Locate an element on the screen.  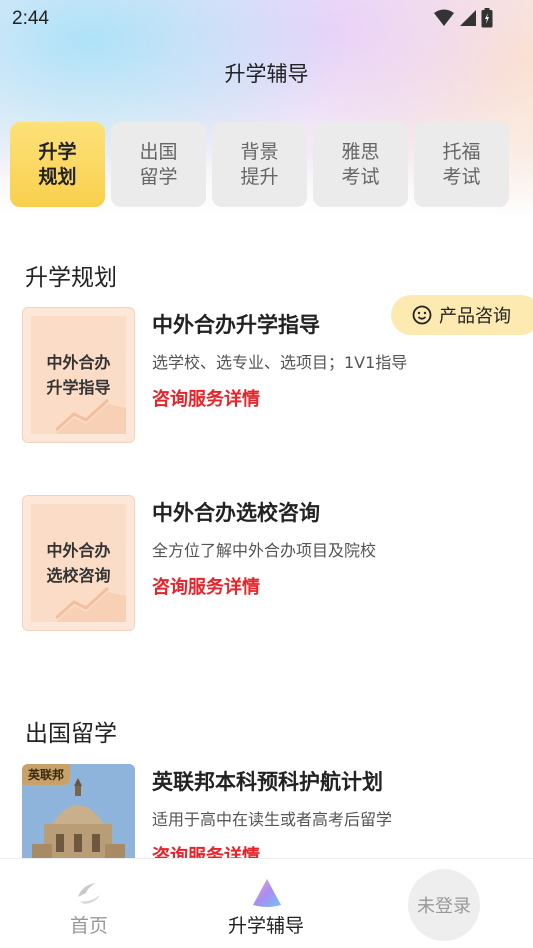
nav-study-guide: 升学辅导 is located at coordinates (266, 903).